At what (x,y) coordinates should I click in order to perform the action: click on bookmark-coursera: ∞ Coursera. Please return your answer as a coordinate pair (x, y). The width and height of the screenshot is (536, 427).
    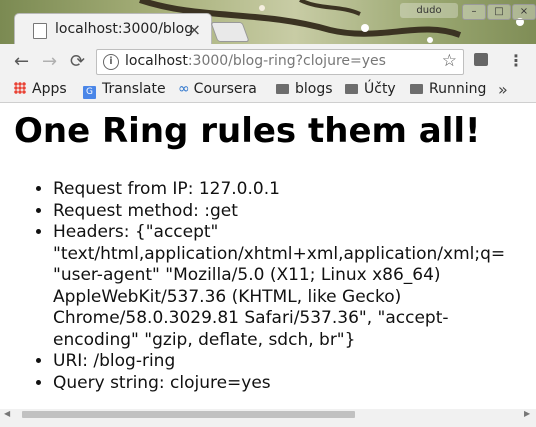
    Looking at the image, I should click on (217, 89).